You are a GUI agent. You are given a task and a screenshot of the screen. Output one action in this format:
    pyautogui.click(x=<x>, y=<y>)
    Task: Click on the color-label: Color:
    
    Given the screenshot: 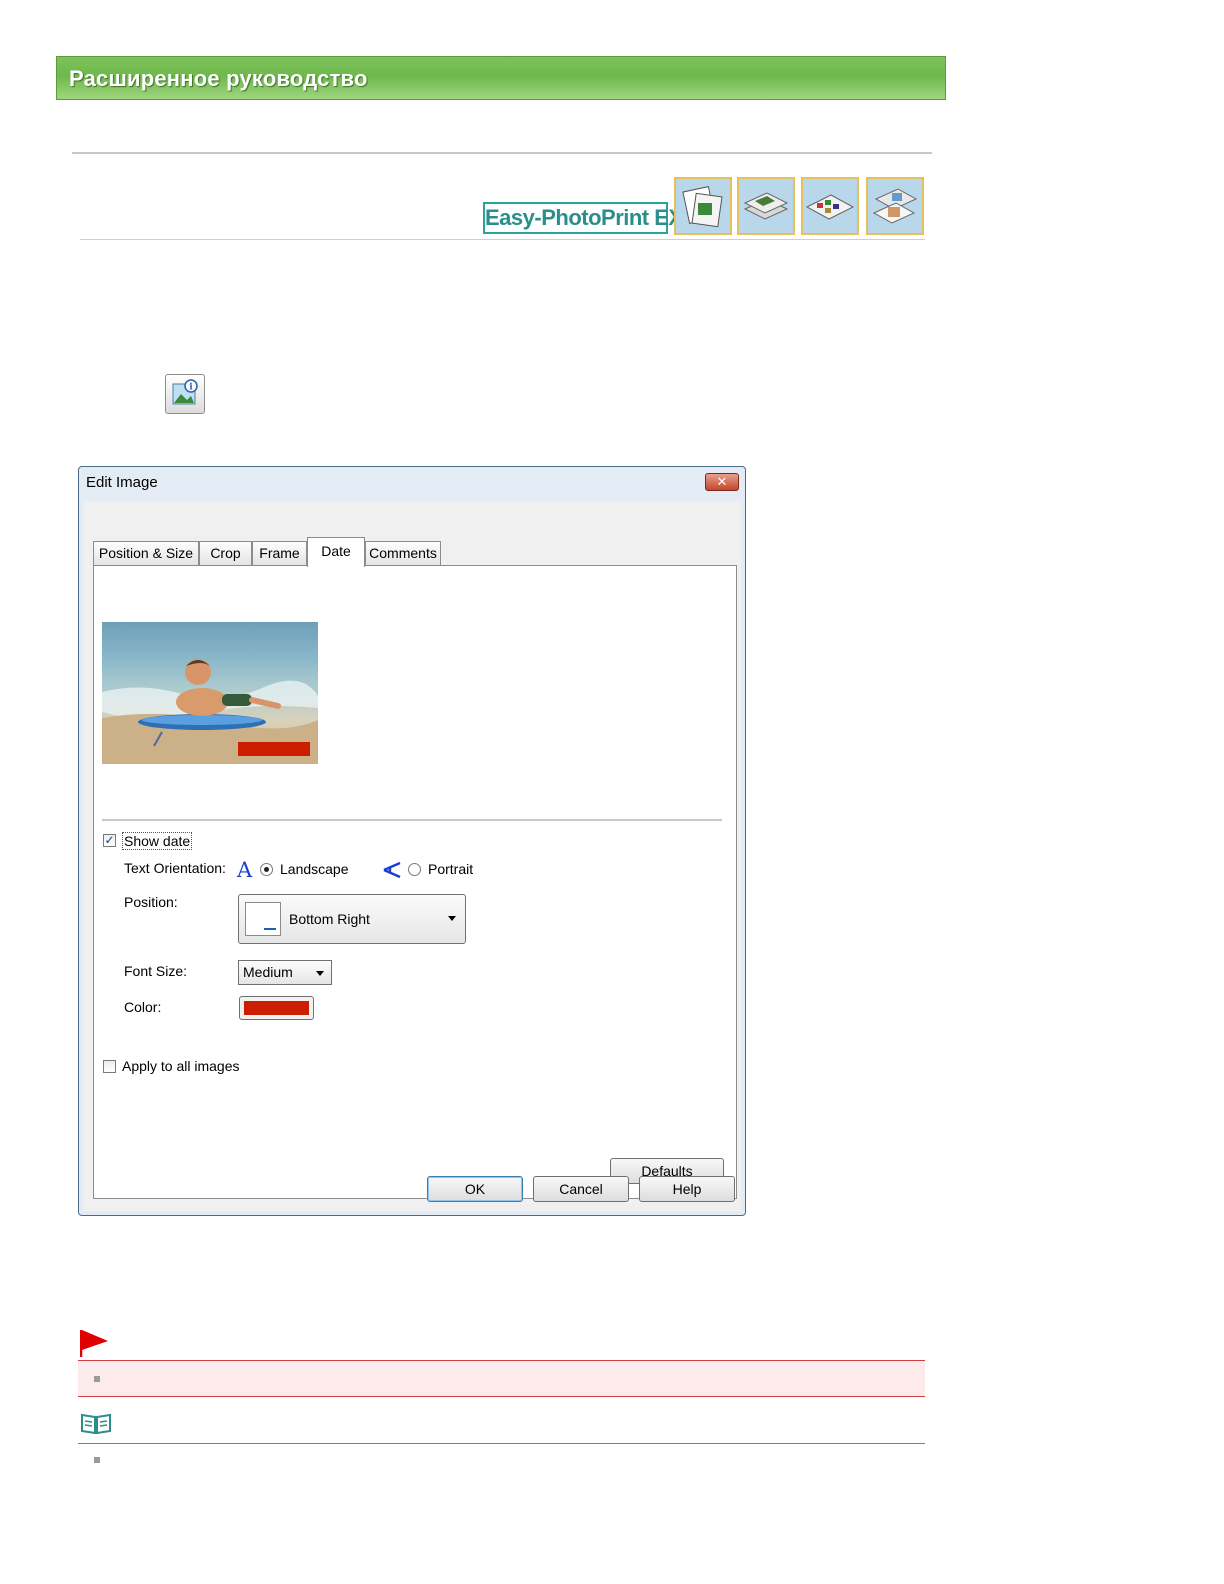 What is the action you would take?
    pyautogui.click(x=143, y=1007)
    